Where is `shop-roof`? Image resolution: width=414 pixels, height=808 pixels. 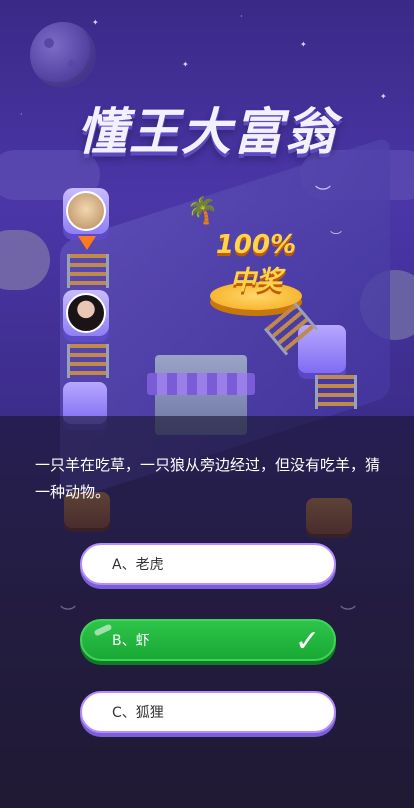 shop-roof is located at coordinates (201, 384).